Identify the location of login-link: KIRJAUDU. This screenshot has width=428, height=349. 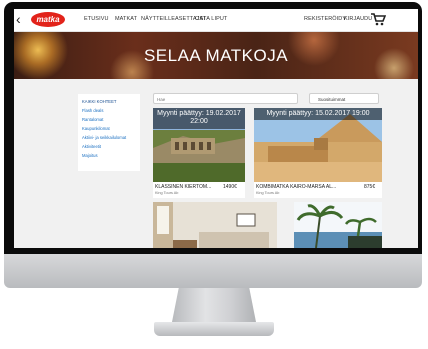
(358, 19).